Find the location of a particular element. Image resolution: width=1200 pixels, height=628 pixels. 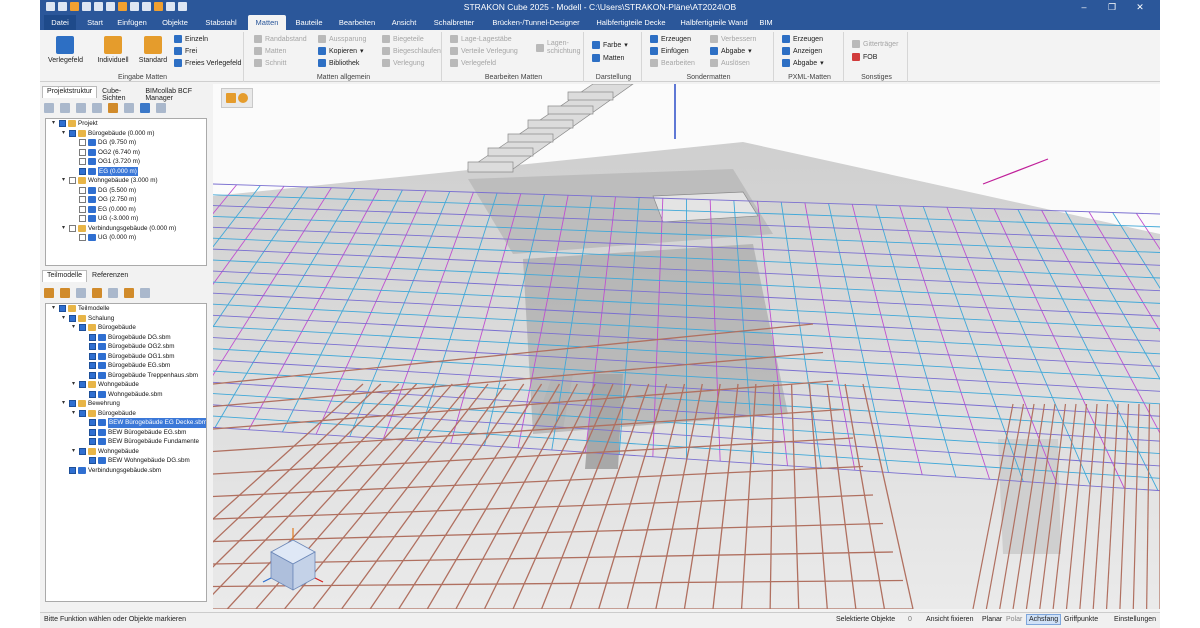

pxml-abgabe-button: Abgabe ▾ is located at coordinates (803, 63).